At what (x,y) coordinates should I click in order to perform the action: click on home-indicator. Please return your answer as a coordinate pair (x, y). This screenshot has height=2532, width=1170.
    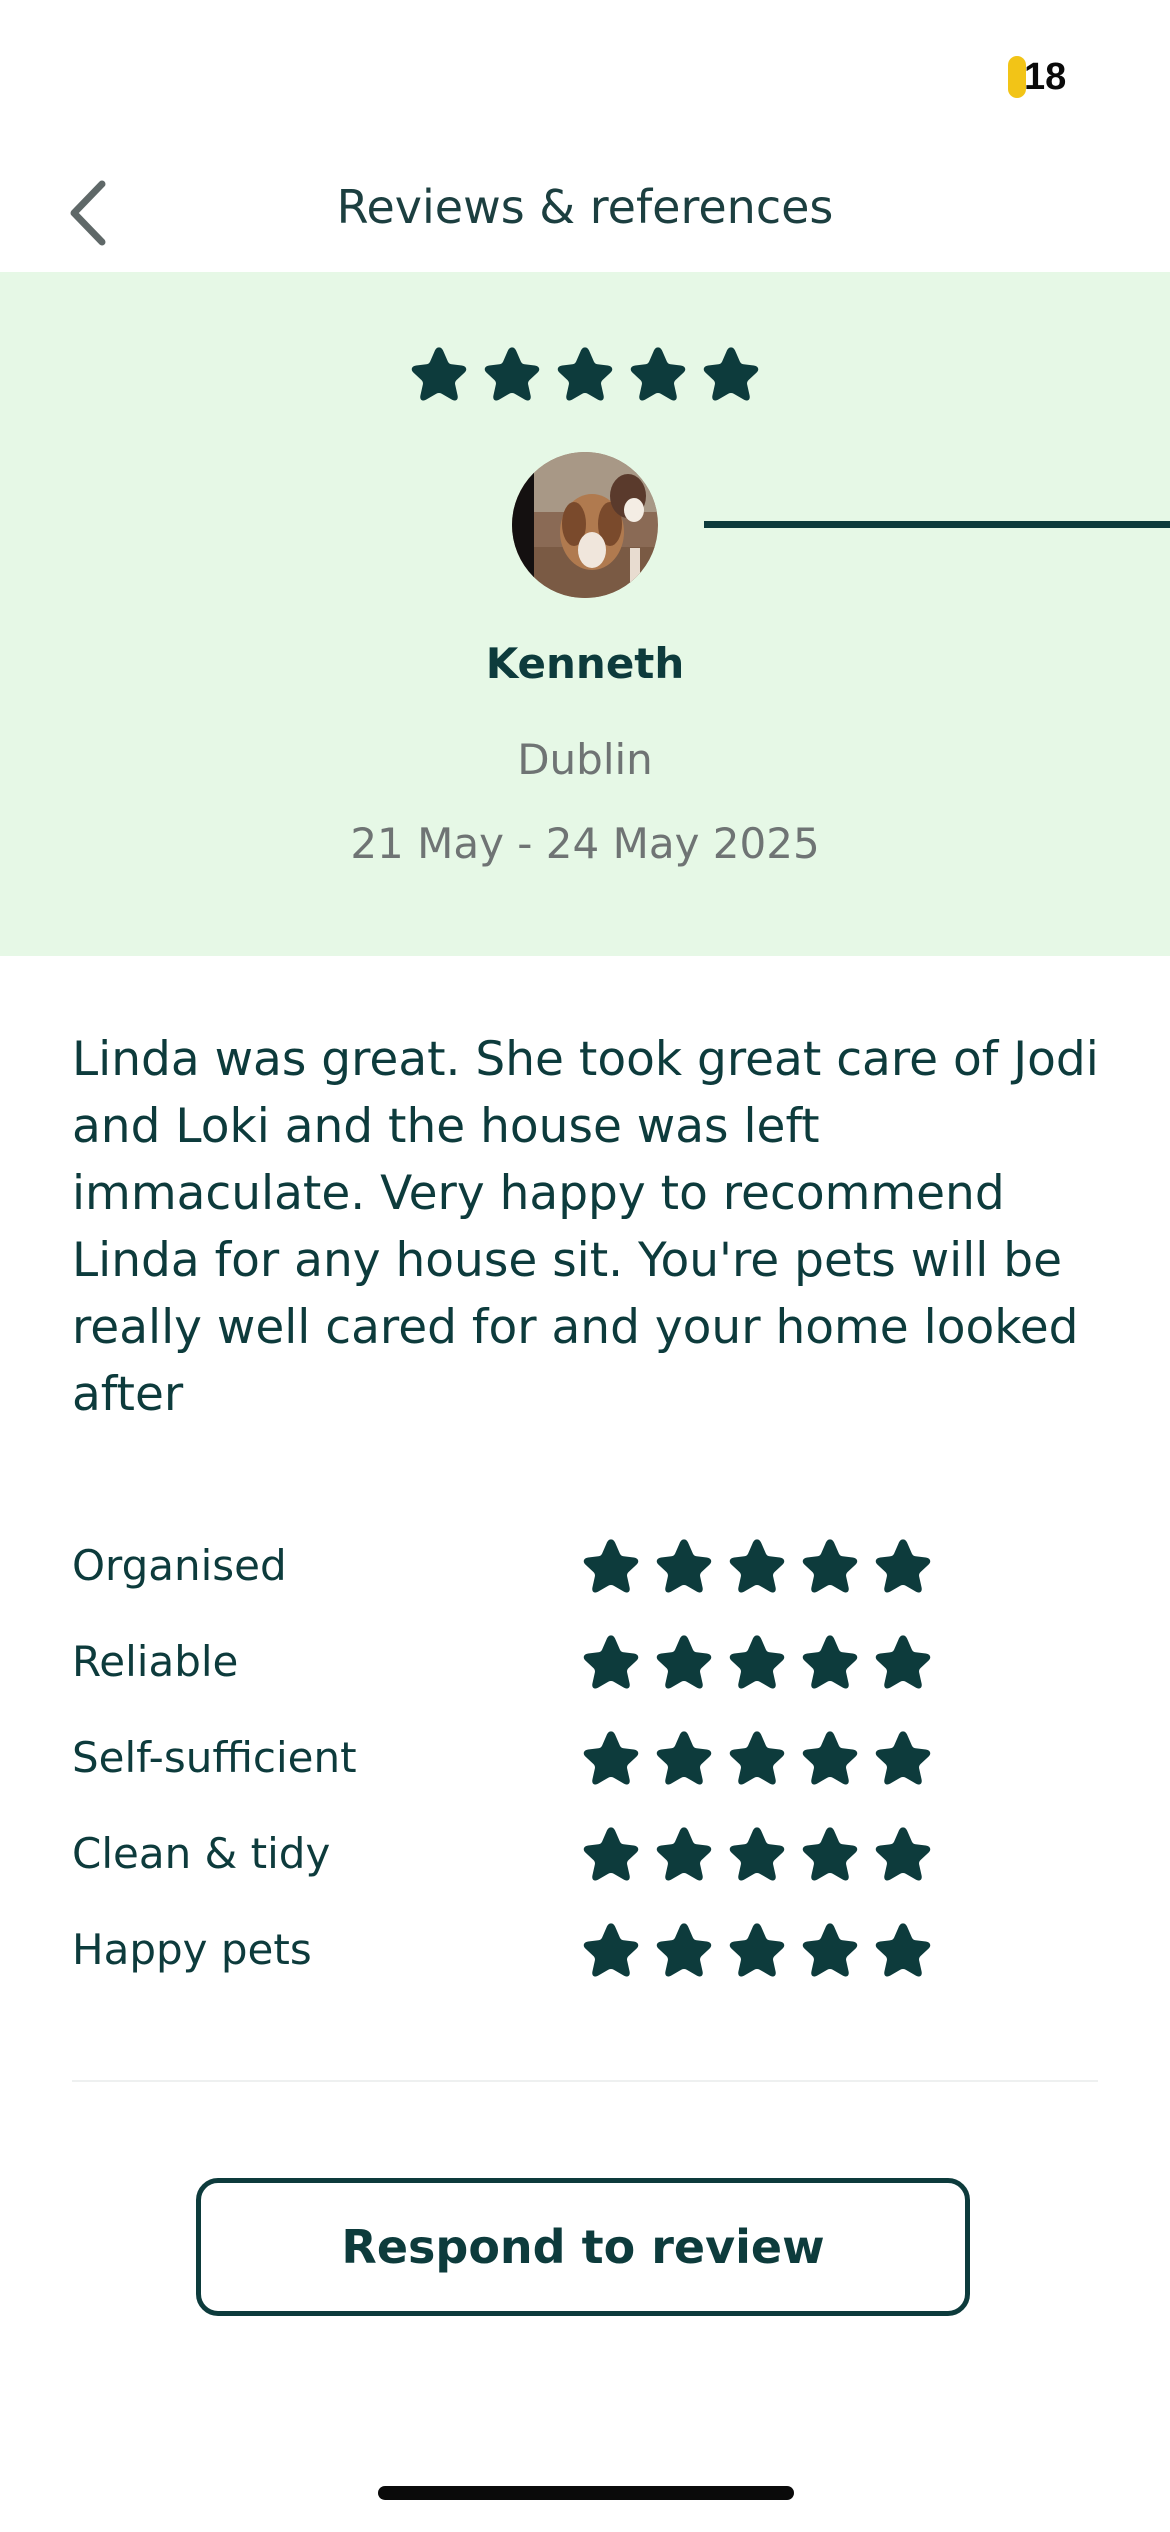
    Looking at the image, I should click on (586, 2493).